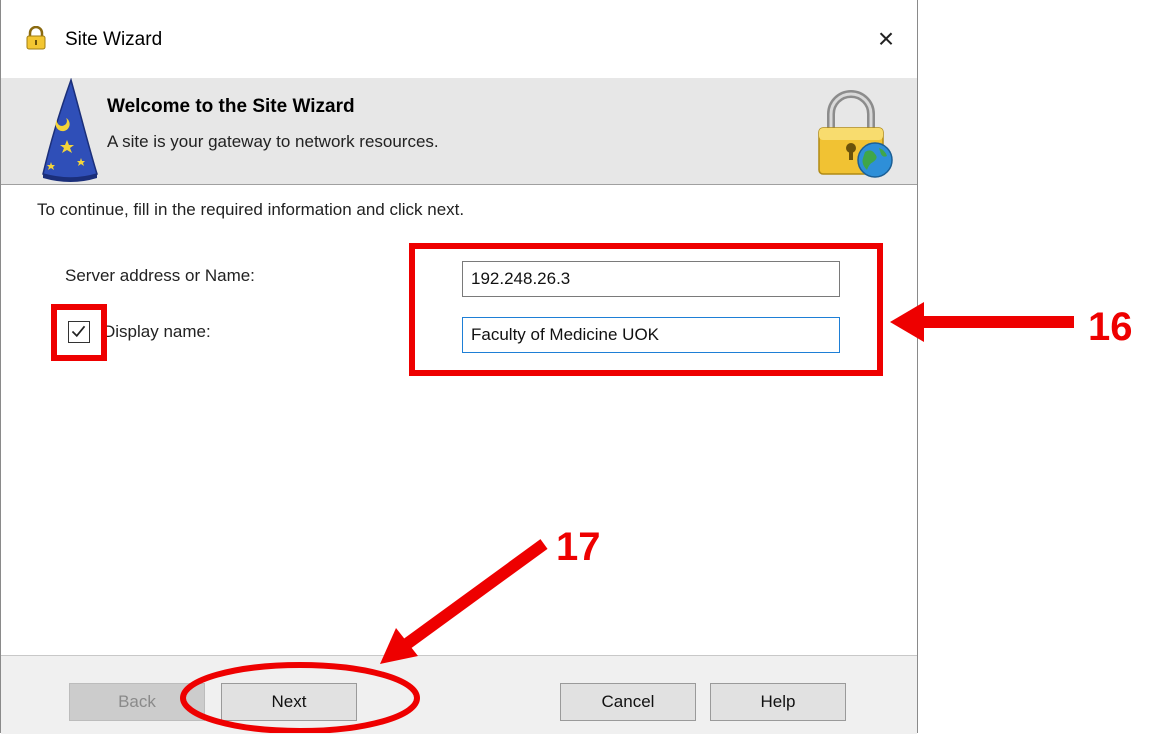 Image resolution: width=1162 pixels, height=734 pixels. Describe the element at coordinates (289, 702) in the screenshot. I see `next-button: Next` at that location.